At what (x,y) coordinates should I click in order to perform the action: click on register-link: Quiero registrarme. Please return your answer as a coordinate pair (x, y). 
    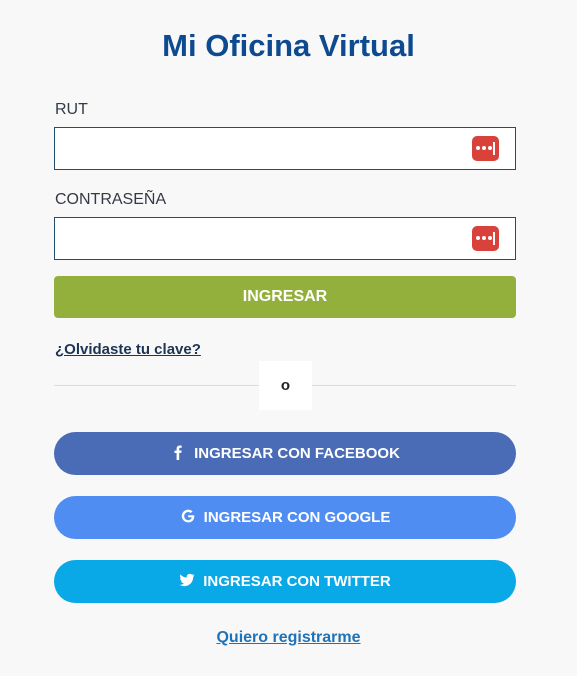
    Looking at the image, I should click on (288, 638).